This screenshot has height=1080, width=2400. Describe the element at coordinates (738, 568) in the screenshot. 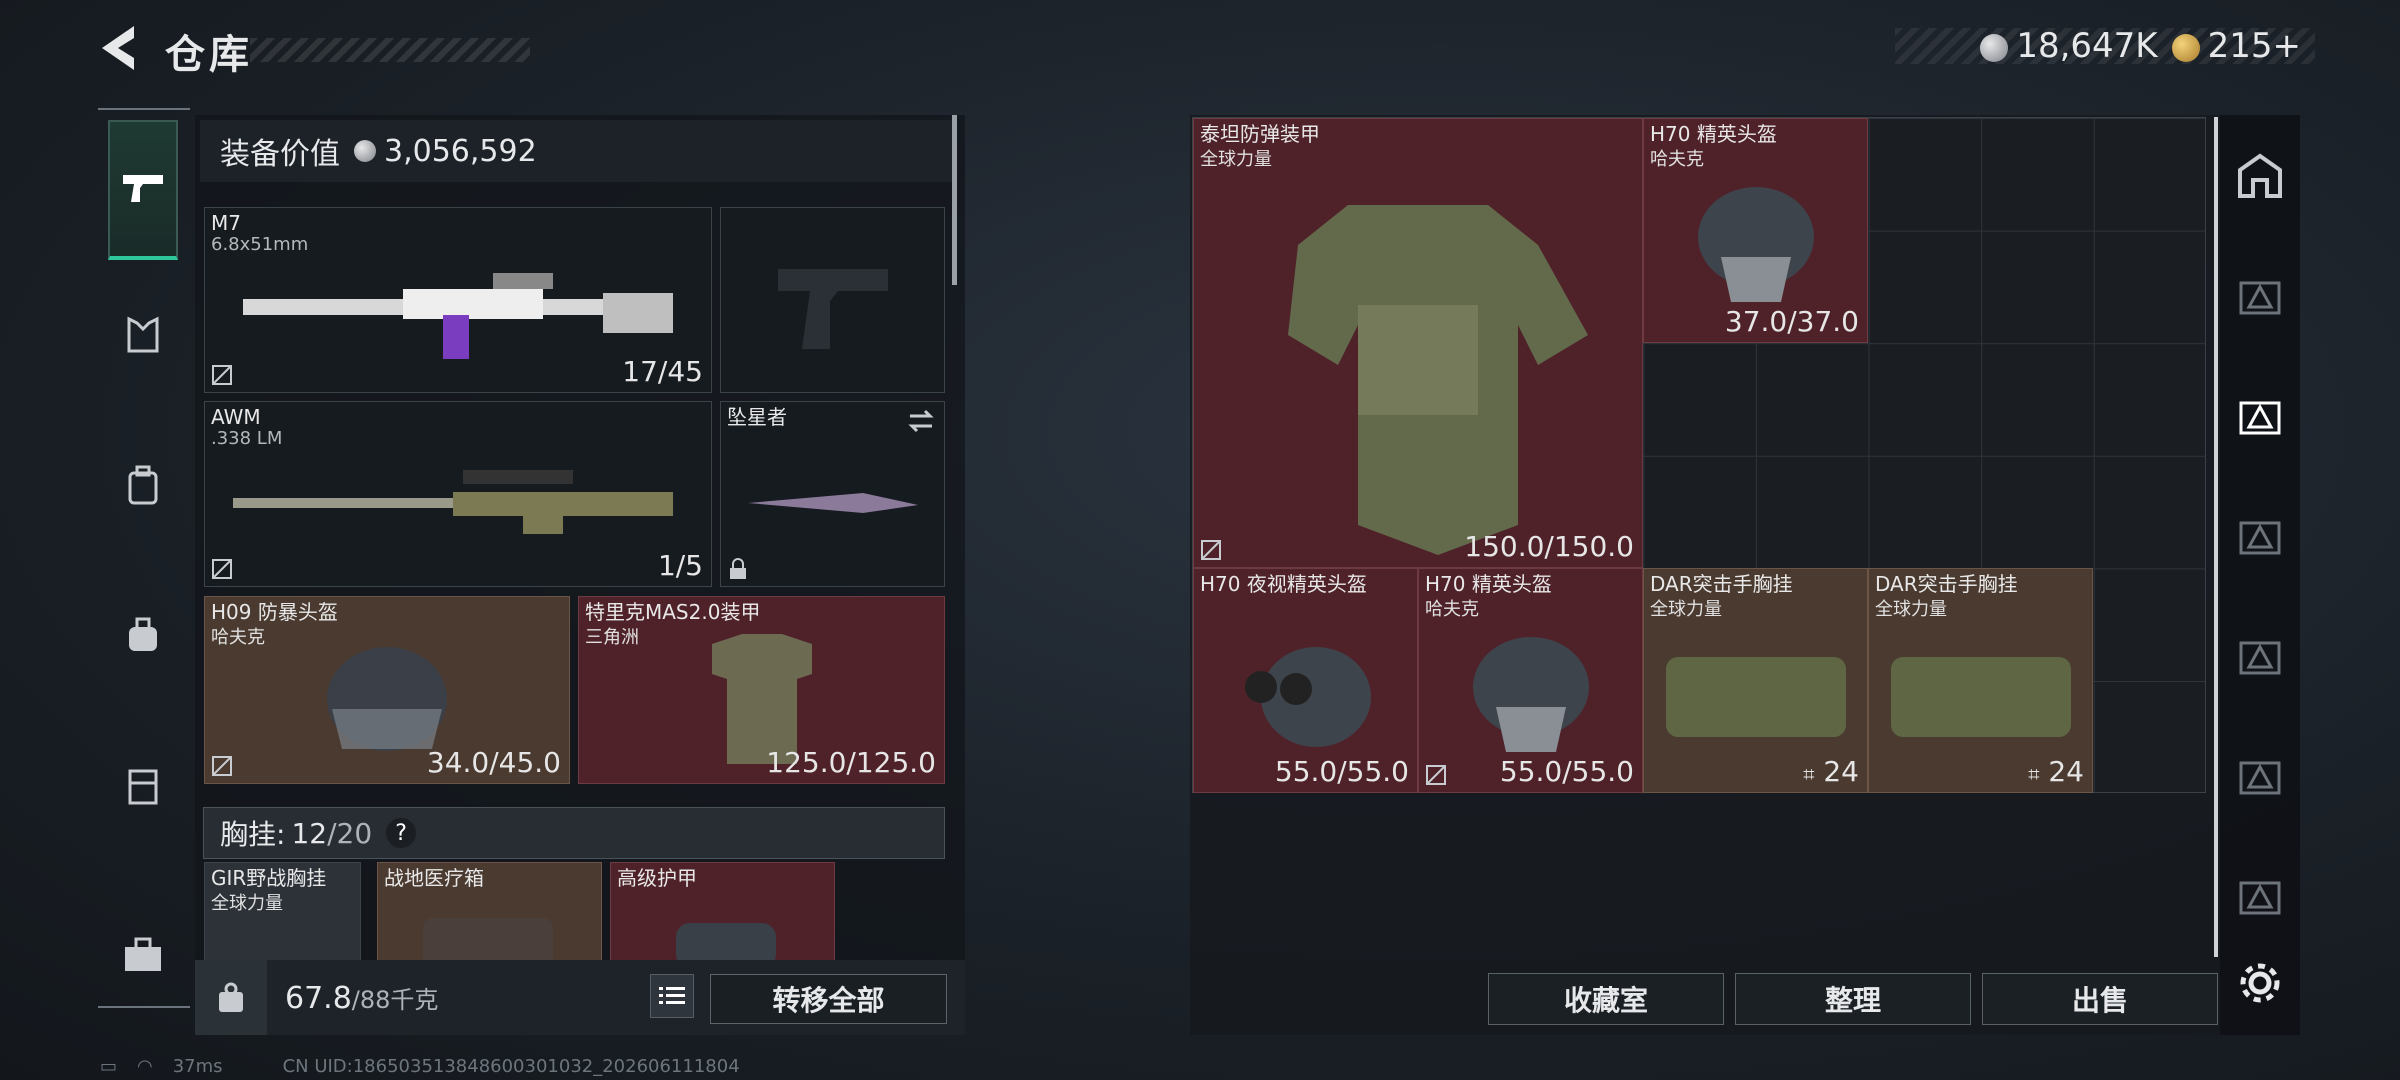

I see `lock-icon` at that location.